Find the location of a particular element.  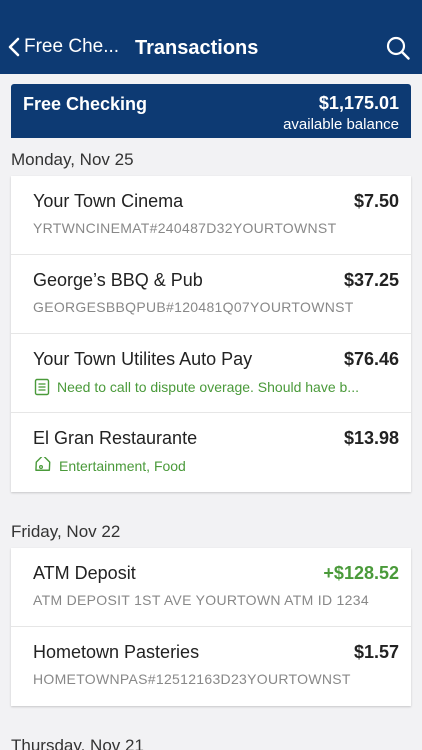

balance-label: available balance is located at coordinates (341, 124).